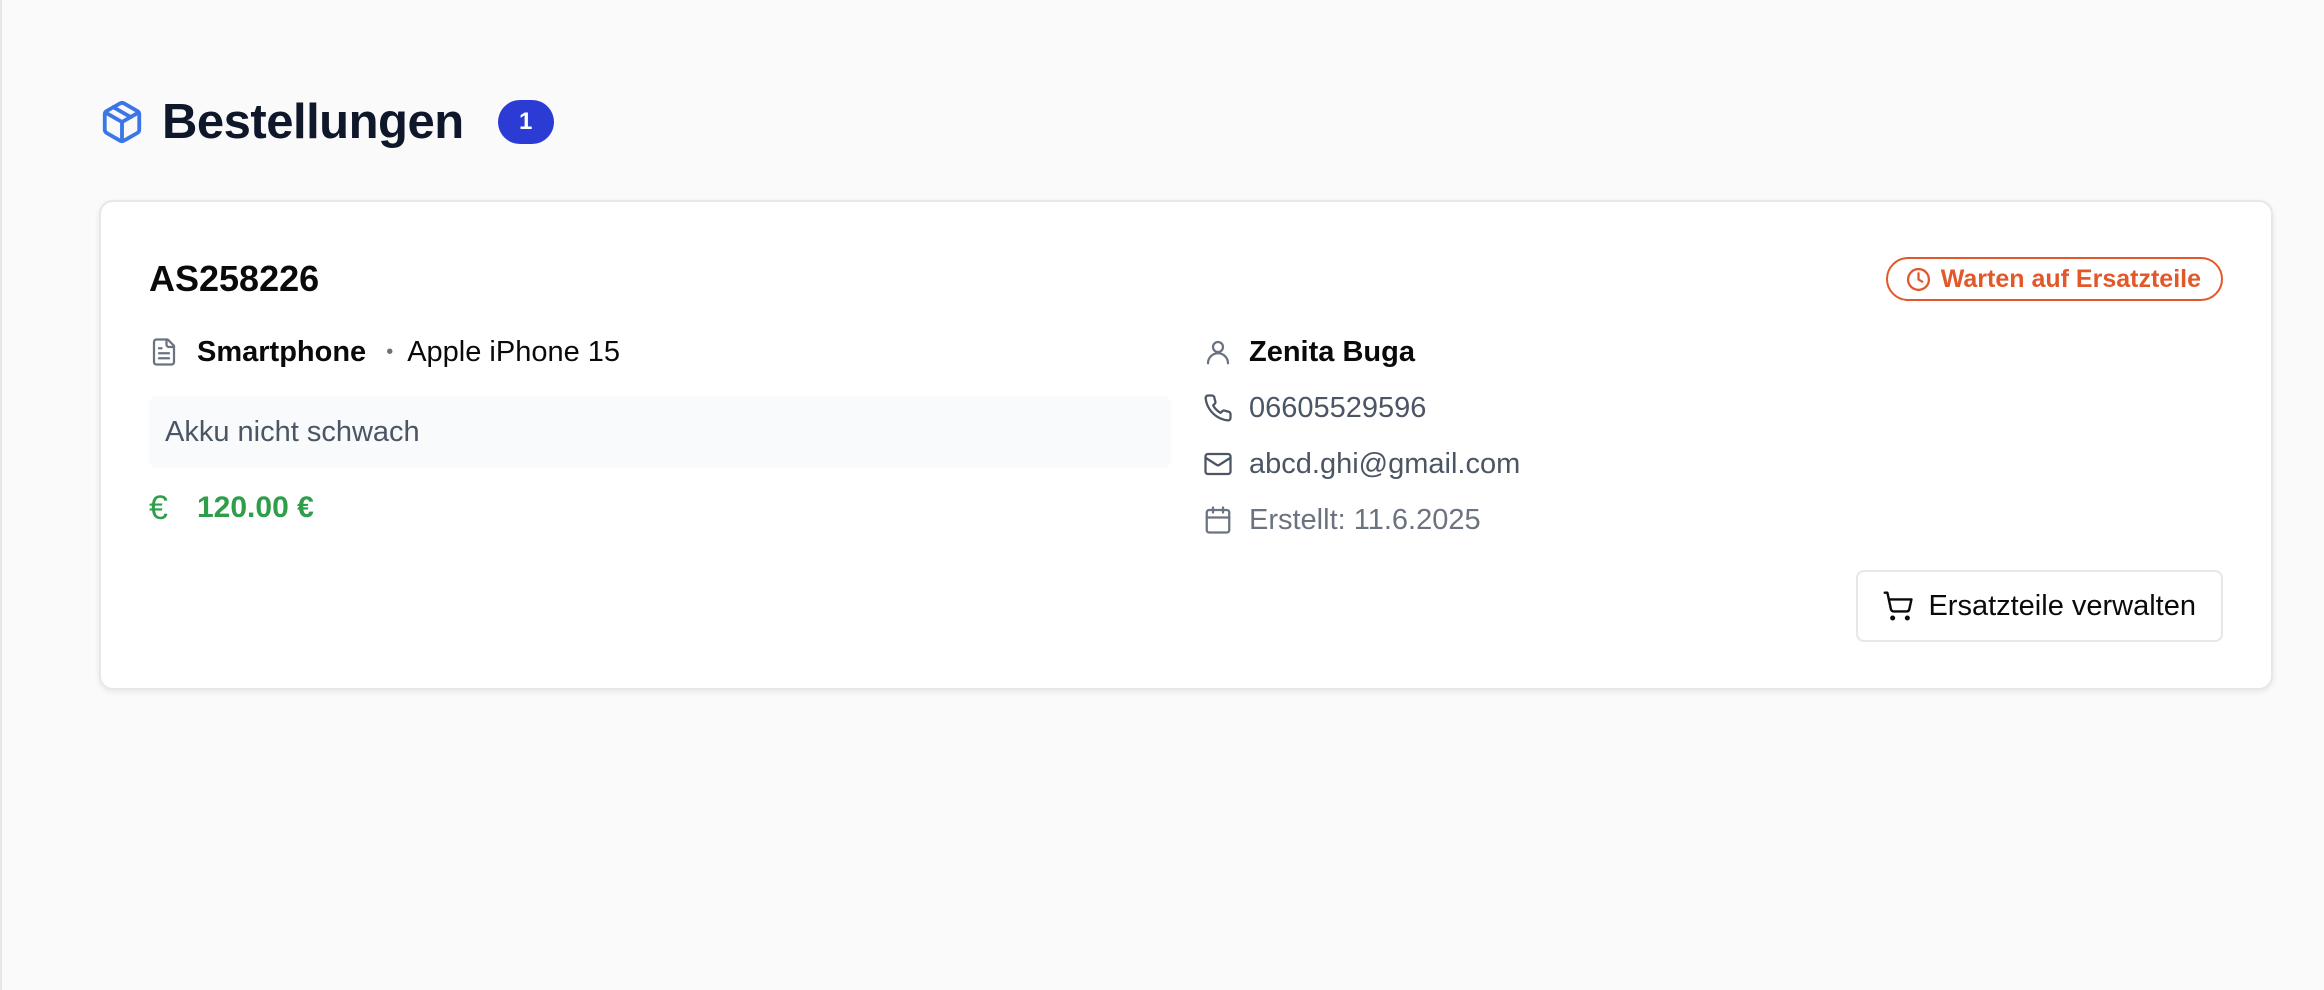 The width and height of the screenshot is (2324, 990). I want to click on customer-email-row: abcd.ghi@gmail.com, so click(1360, 464).